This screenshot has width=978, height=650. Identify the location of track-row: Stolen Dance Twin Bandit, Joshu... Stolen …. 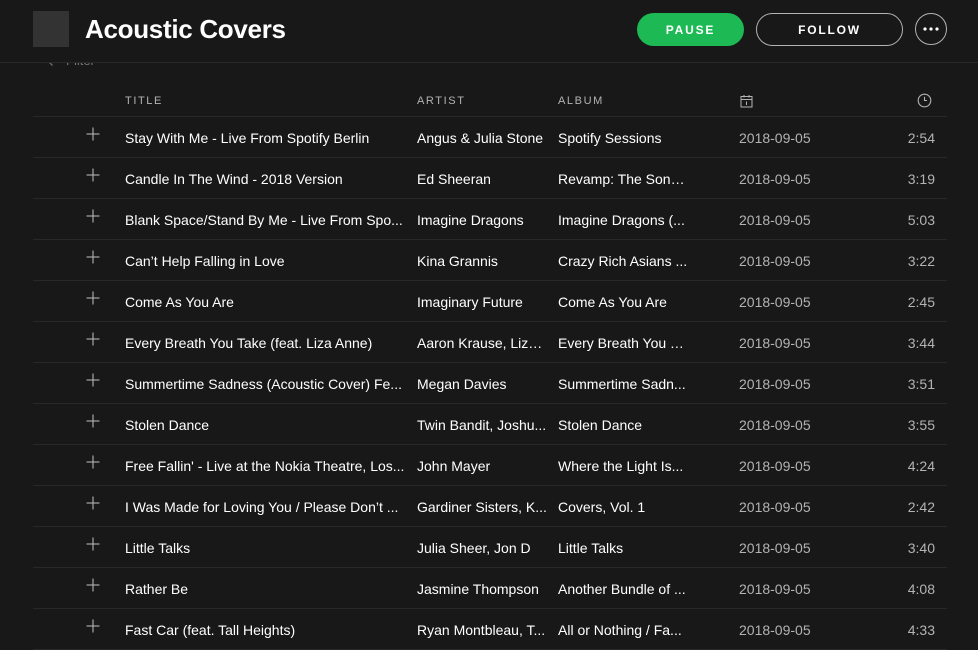
(490, 424).